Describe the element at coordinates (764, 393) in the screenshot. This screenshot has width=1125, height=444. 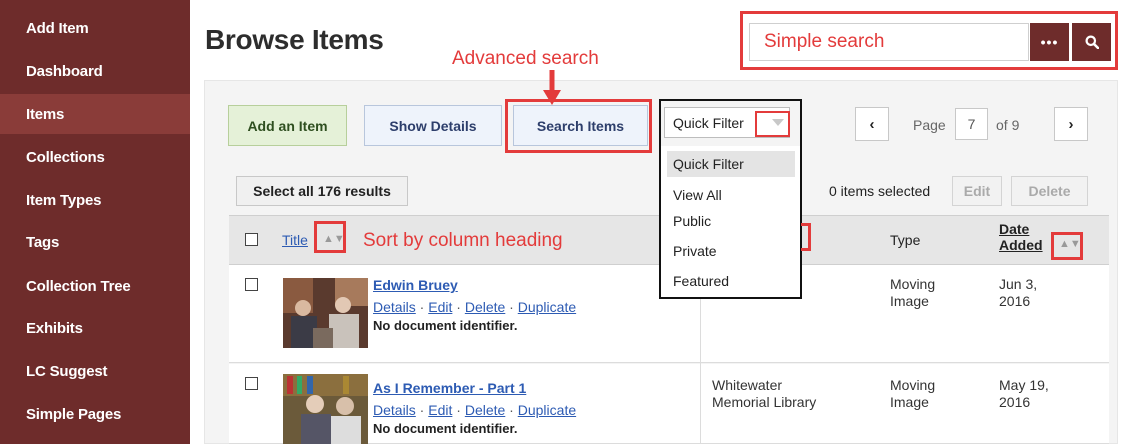
I see `collection-cell: Whitewater Memorial Library` at that location.